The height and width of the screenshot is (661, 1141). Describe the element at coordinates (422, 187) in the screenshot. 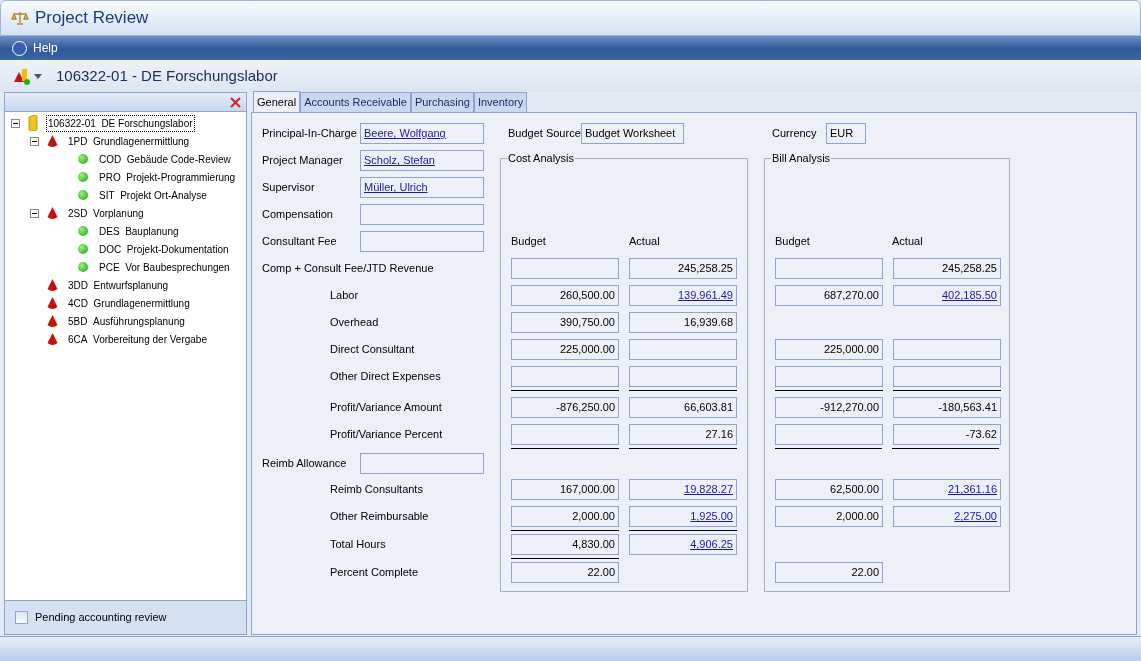

I see `name-field: Müller, Ulrich` at that location.